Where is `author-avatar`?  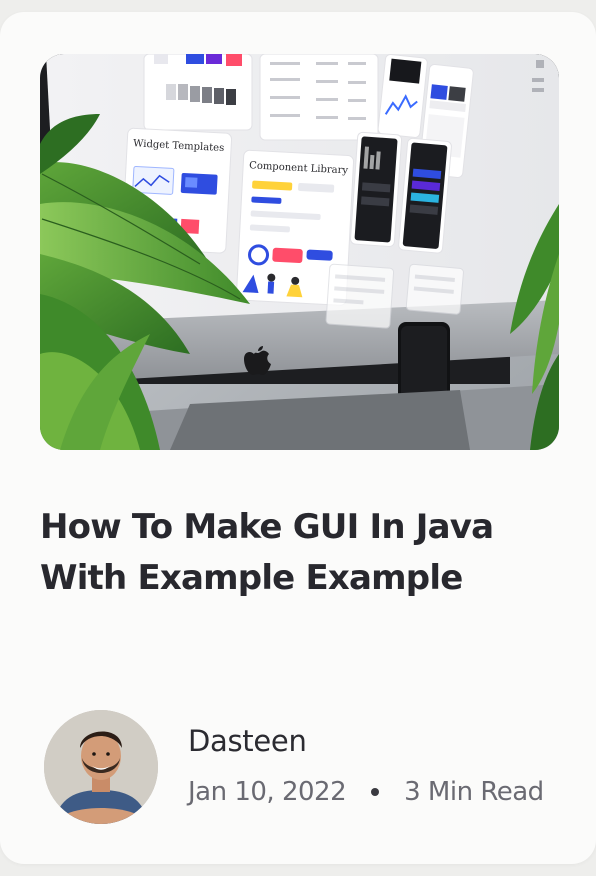
author-avatar is located at coordinates (101, 767).